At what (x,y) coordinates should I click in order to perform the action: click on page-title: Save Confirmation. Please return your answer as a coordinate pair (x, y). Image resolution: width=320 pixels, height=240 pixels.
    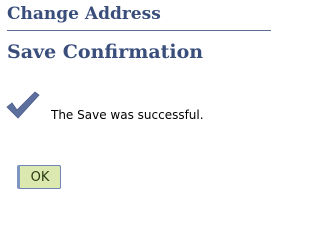
    Looking at the image, I should click on (105, 52).